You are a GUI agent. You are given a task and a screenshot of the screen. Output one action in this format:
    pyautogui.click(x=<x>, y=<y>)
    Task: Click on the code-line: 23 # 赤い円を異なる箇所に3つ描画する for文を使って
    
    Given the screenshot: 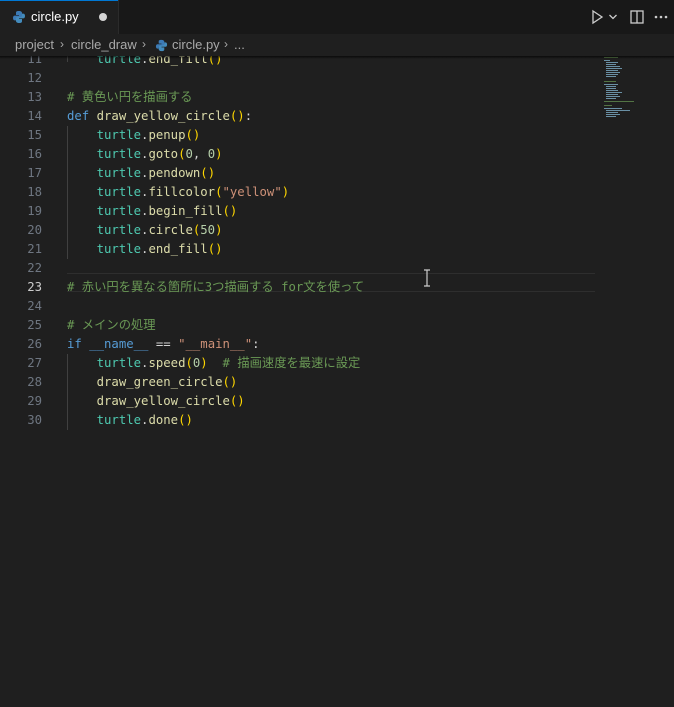 What is the action you would take?
    pyautogui.click(x=337, y=287)
    